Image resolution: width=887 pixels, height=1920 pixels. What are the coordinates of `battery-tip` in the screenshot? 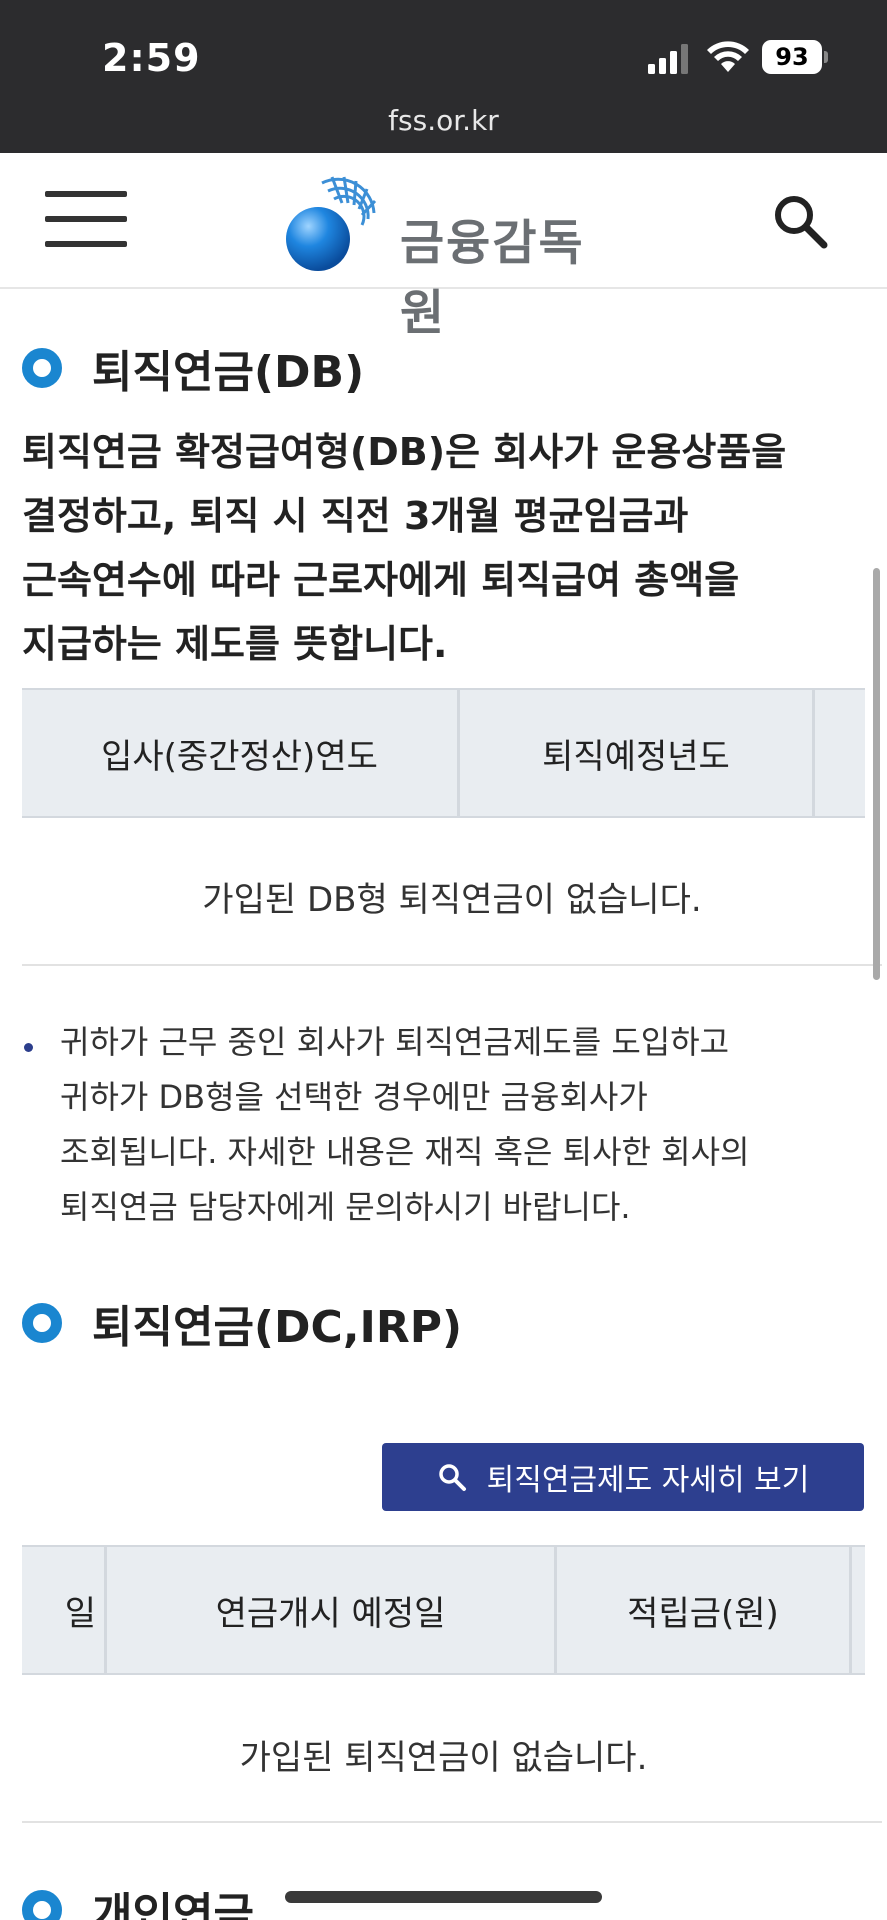 It's located at (826, 57).